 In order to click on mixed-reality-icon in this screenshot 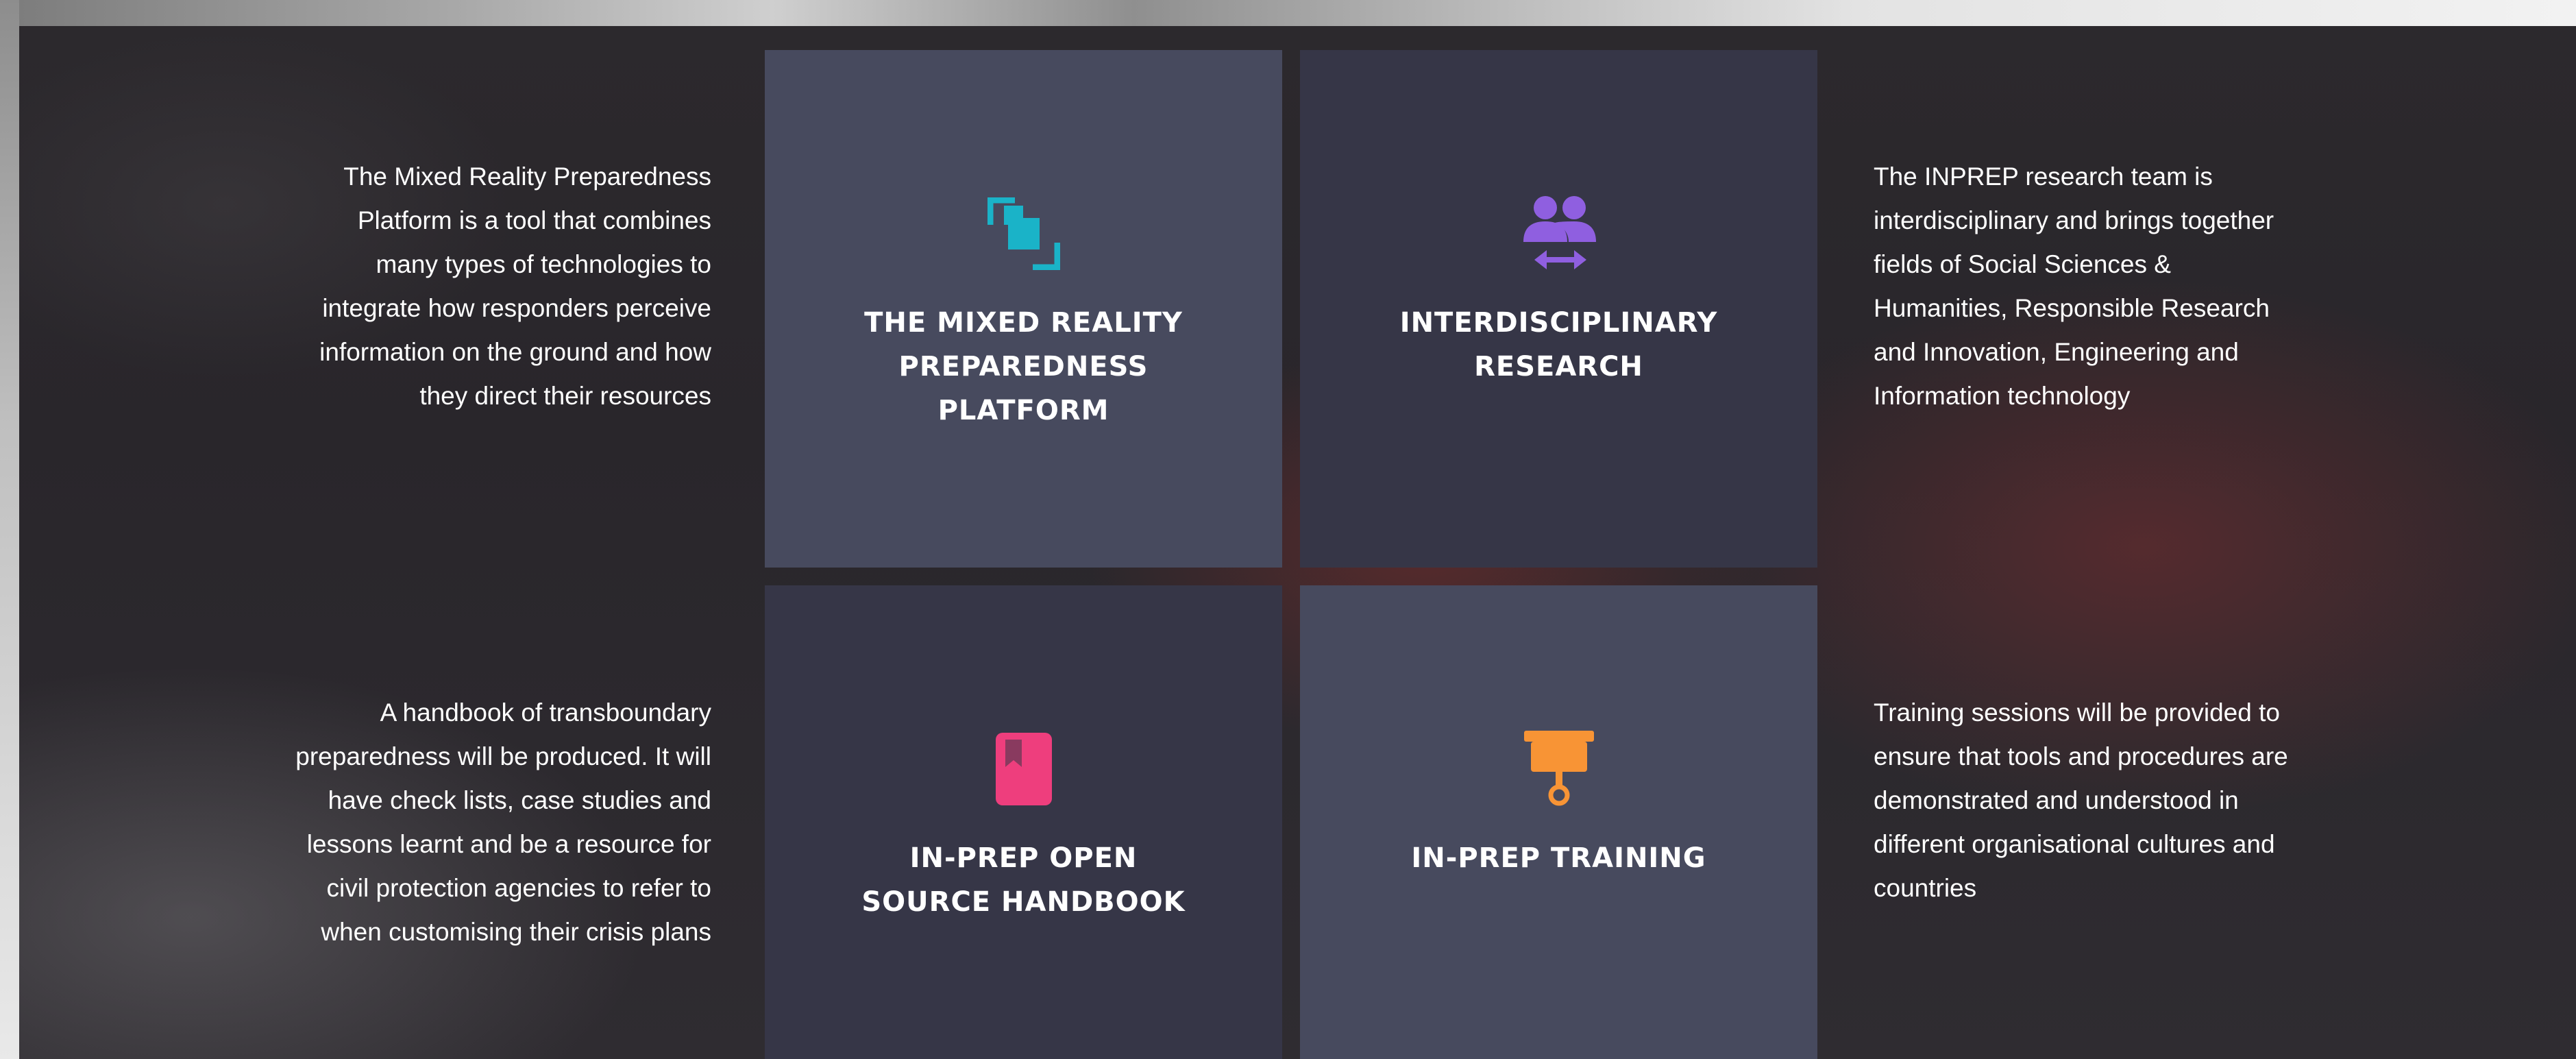, I will do `click(1024, 234)`.